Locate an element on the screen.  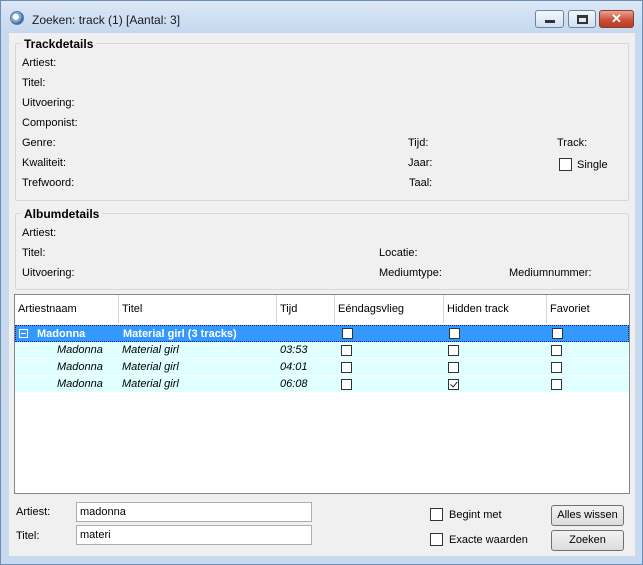
column-header-eendagsvlieg: Eéndagsvlieg is located at coordinates (389, 309).